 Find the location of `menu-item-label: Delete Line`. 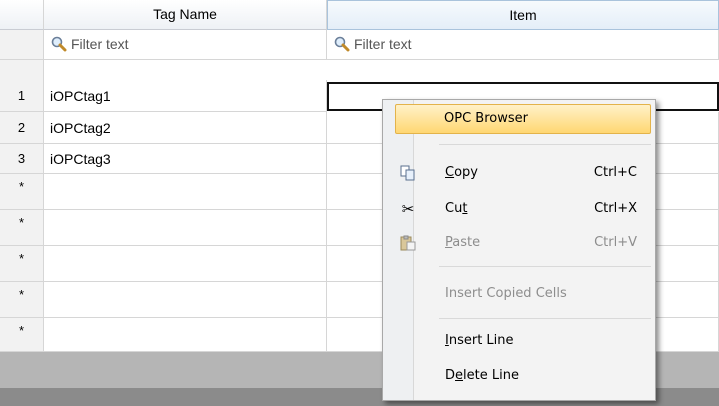

menu-item-label: Delete Line is located at coordinates (482, 375).